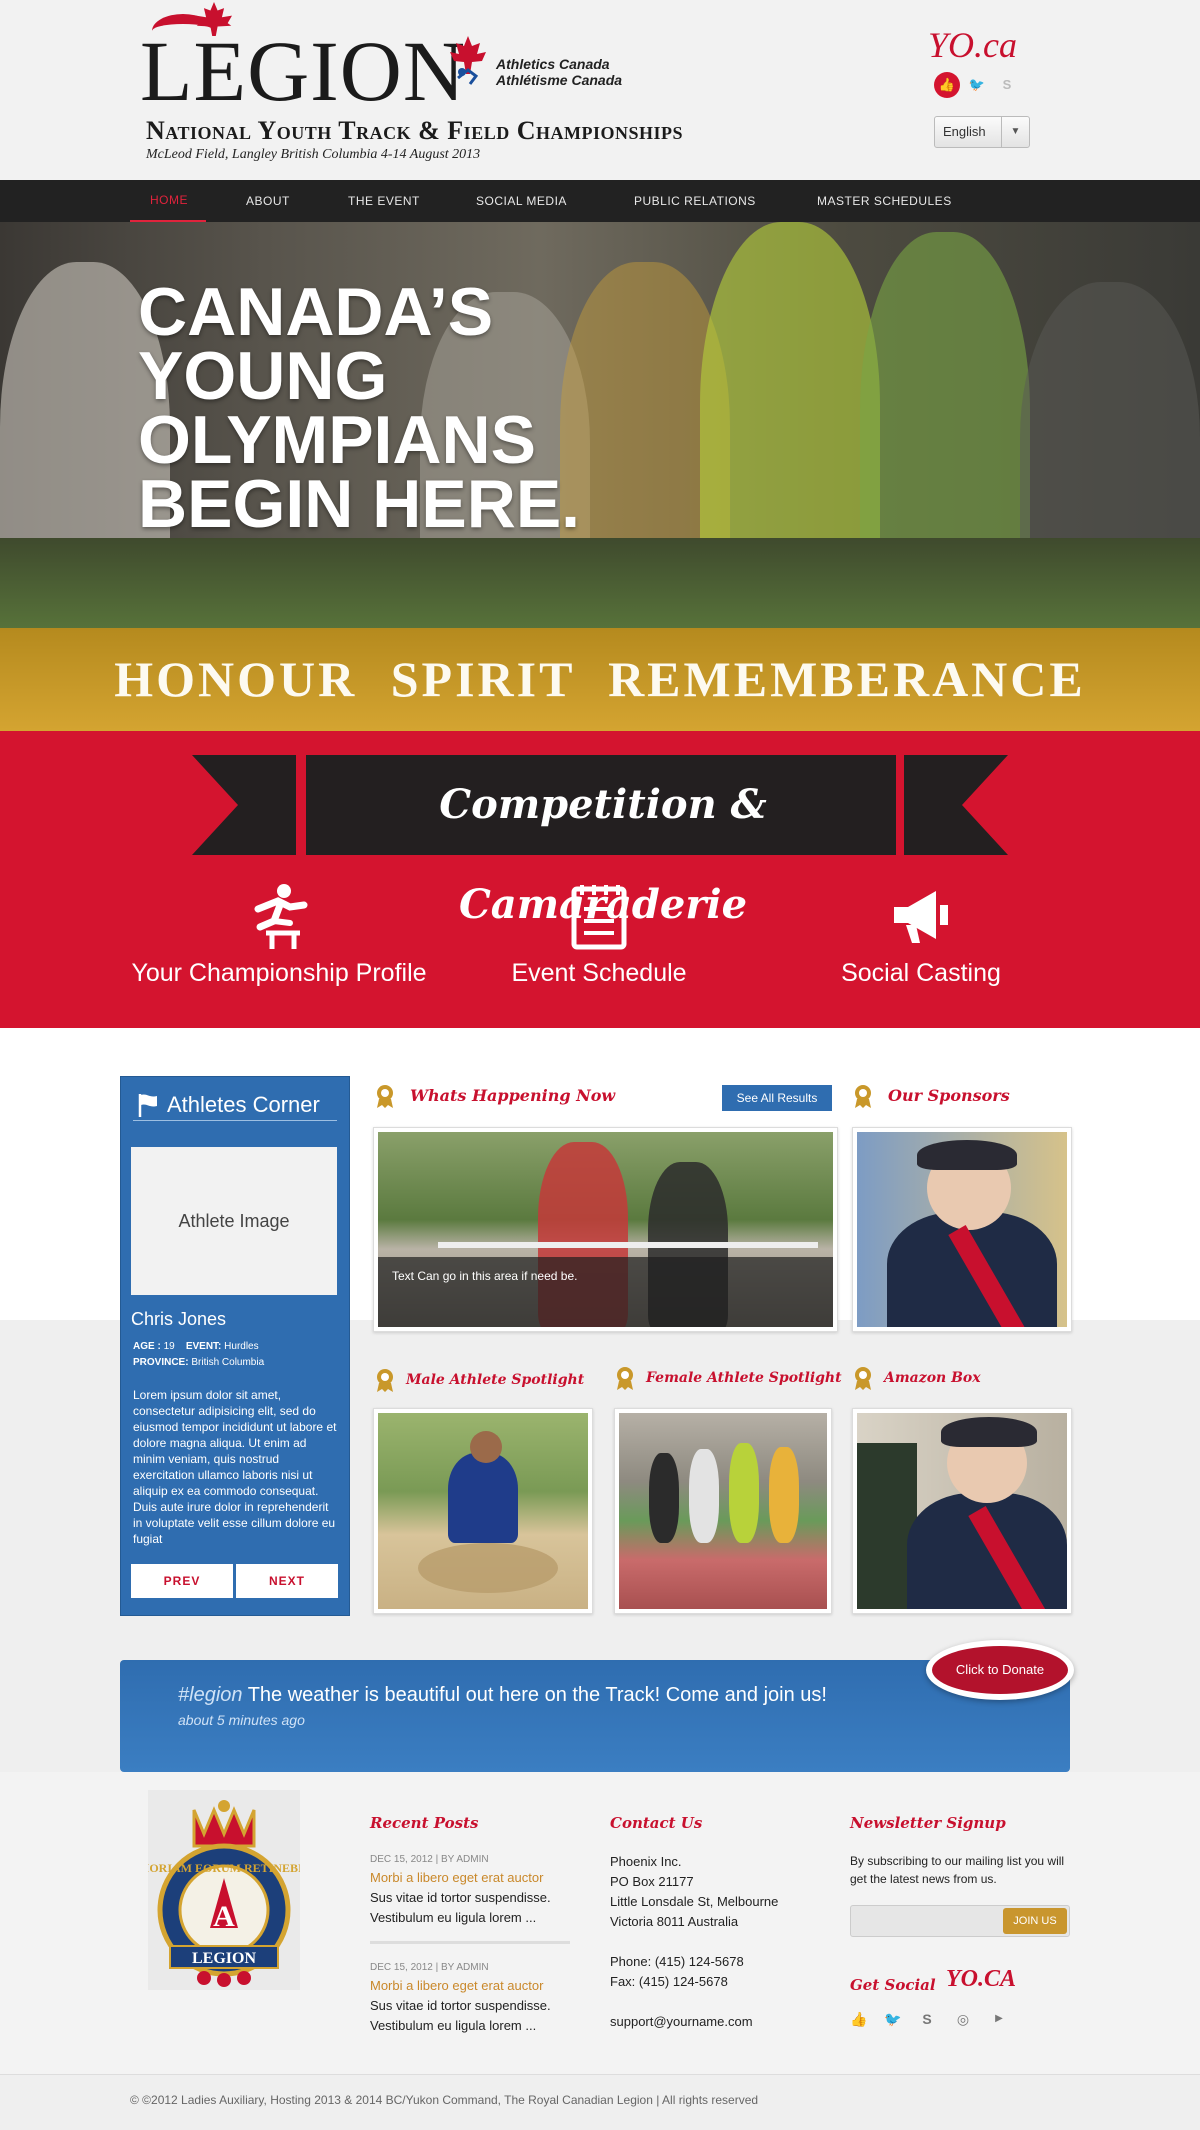 This screenshot has height=2130, width=1200. What do you see at coordinates (241, 1720) in the screenshot?
I see `tweet-time: about 5 minutes ago` at bounding box center [241, 1720].